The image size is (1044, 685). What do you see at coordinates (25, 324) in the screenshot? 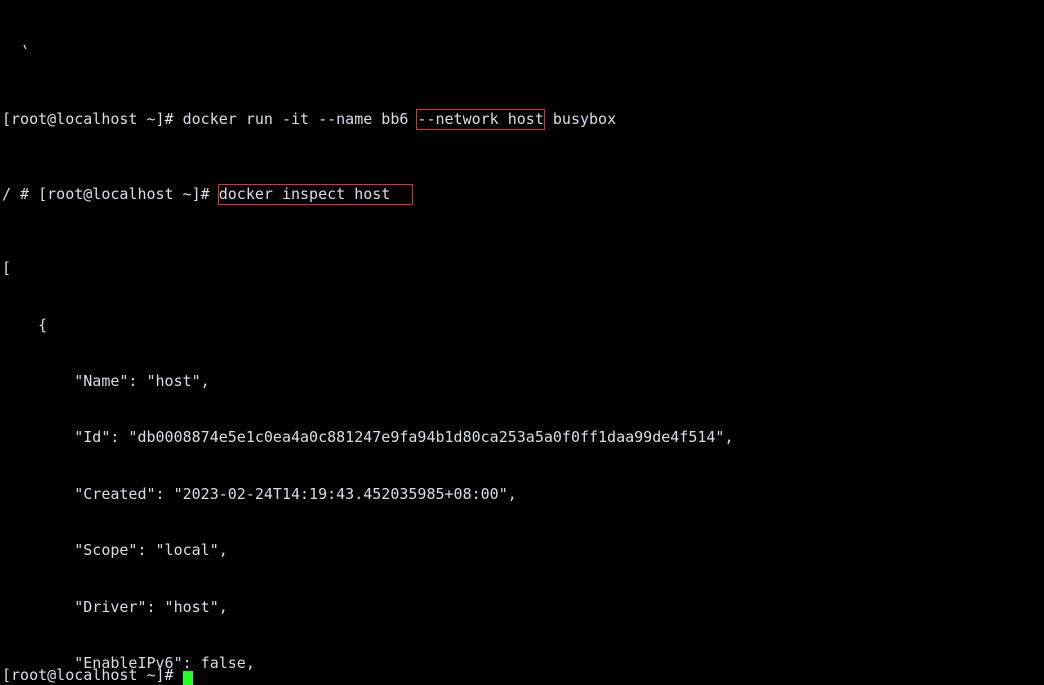
I see `terminal-line-open-brace: {` at bounding box center [25, 324].